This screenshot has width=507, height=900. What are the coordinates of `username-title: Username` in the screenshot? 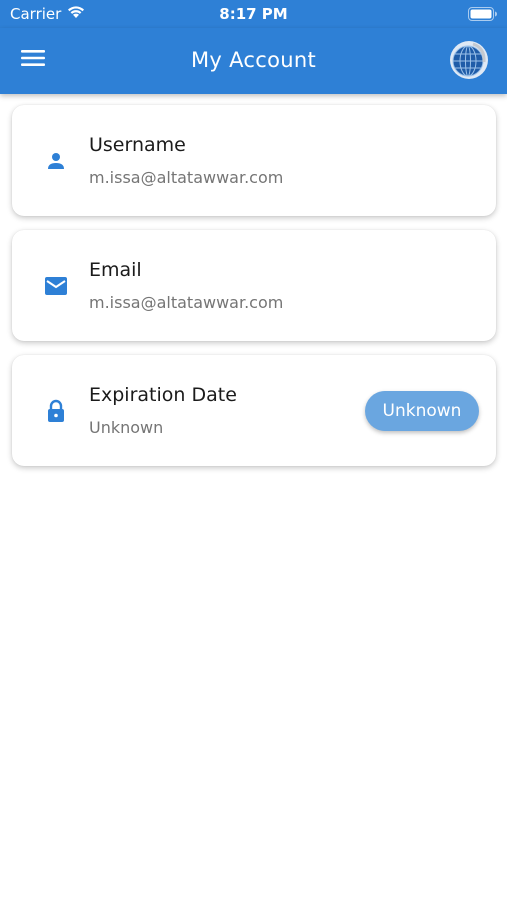 It's located at (137, 145).